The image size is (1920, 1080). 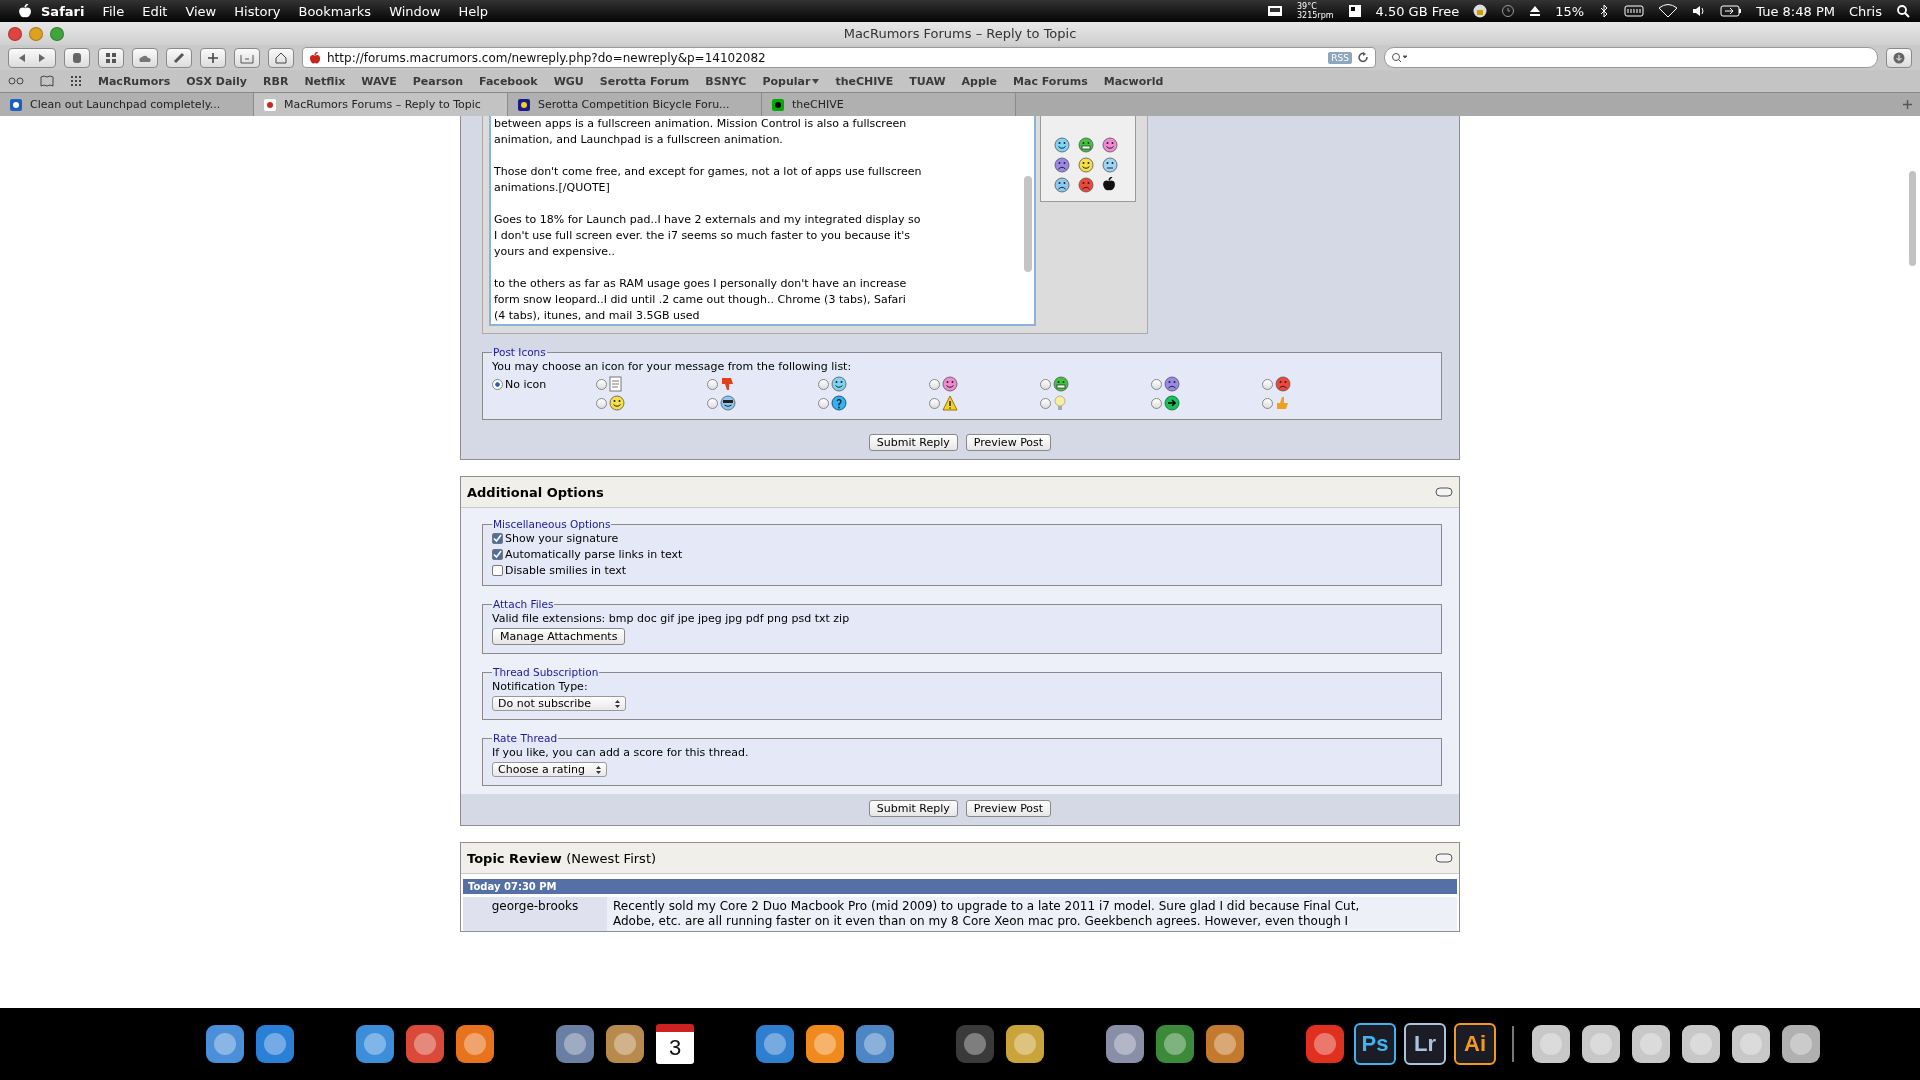 I want to click on bookmark-link: Serotta Forum, so click(x=644, y=81).